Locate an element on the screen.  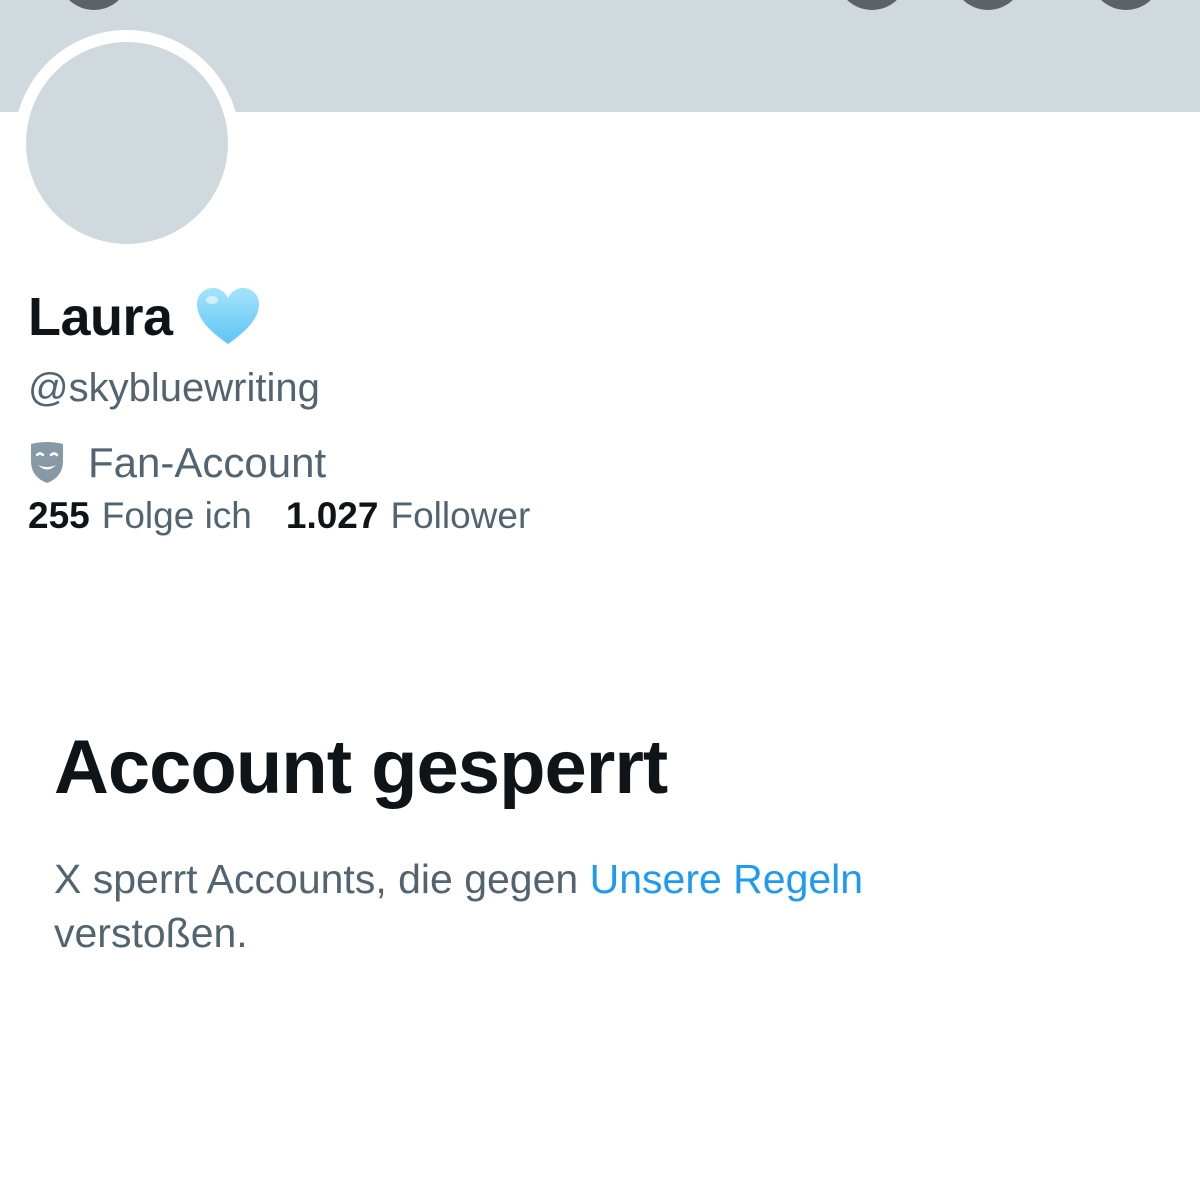
profile-handle: @skybluewriting is located at coordinates (174, 388).